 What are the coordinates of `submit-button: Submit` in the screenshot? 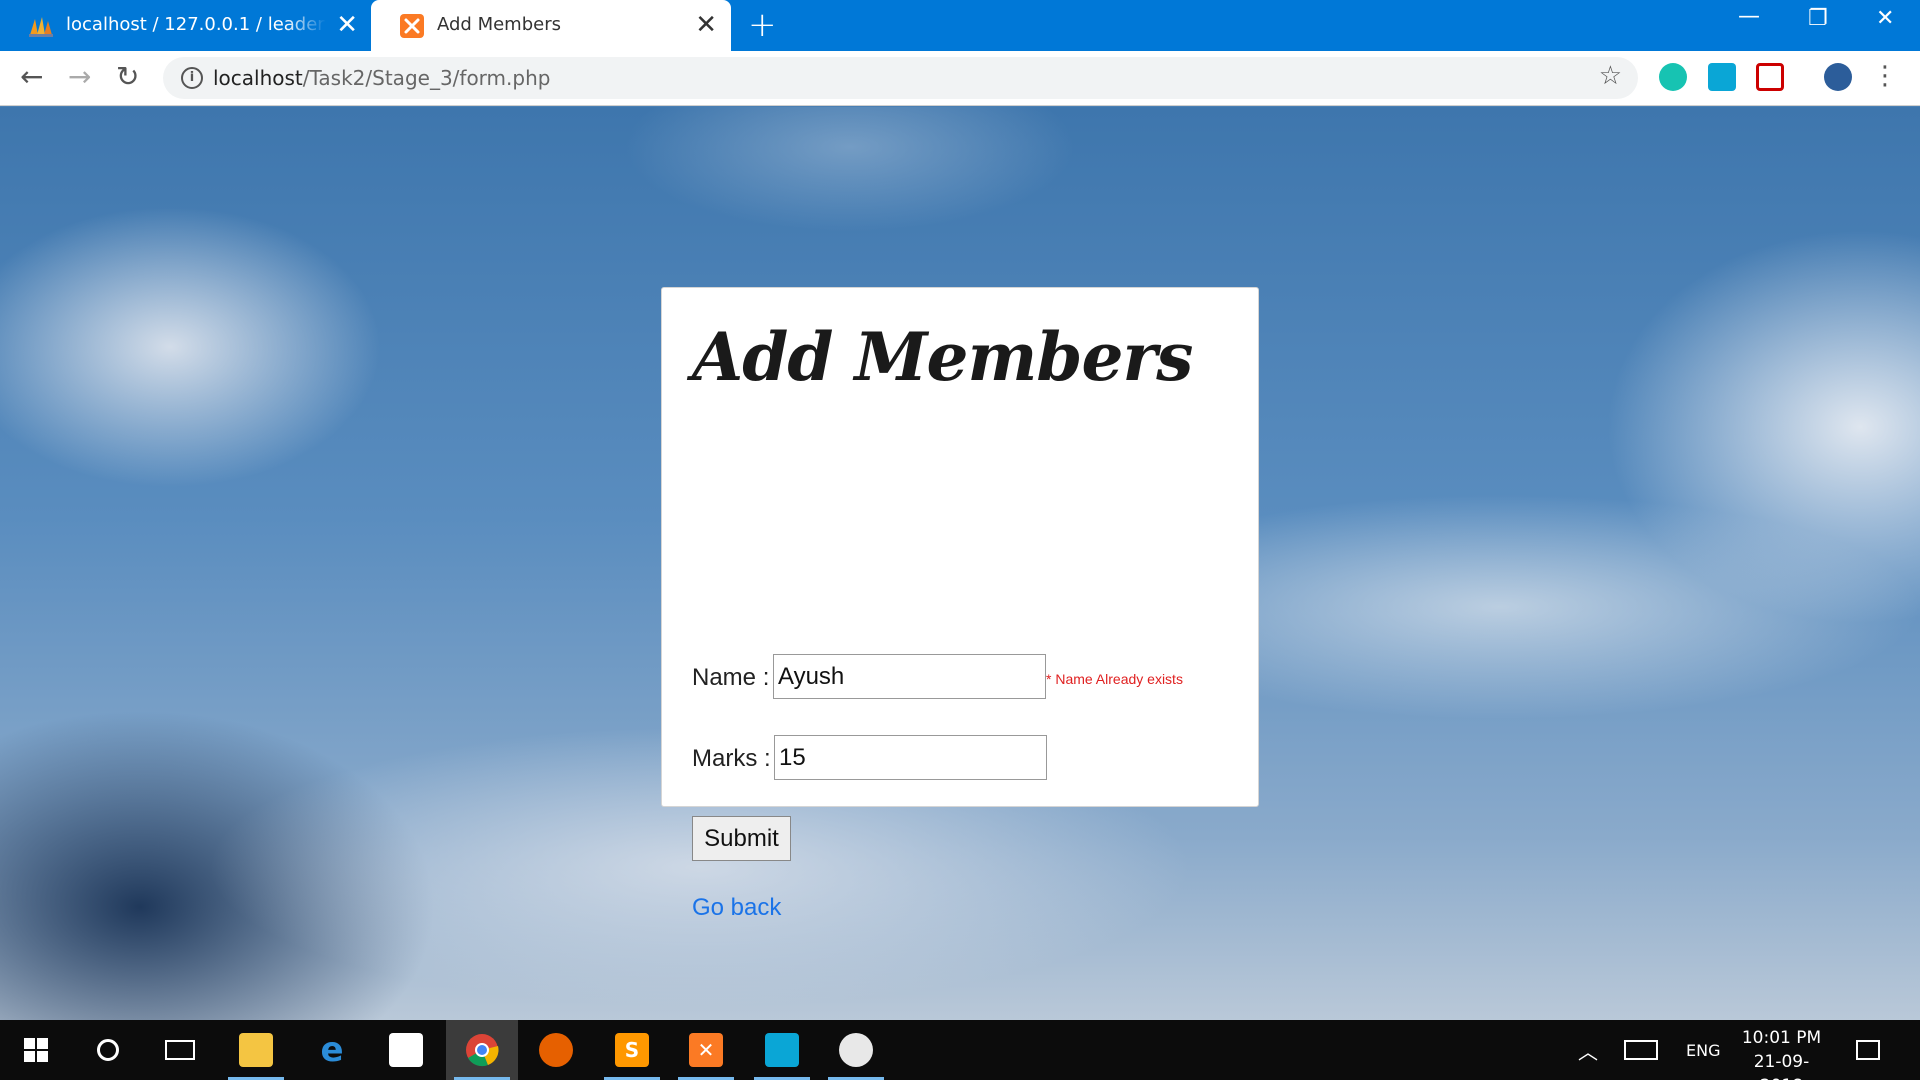 It's located at (741, 838).